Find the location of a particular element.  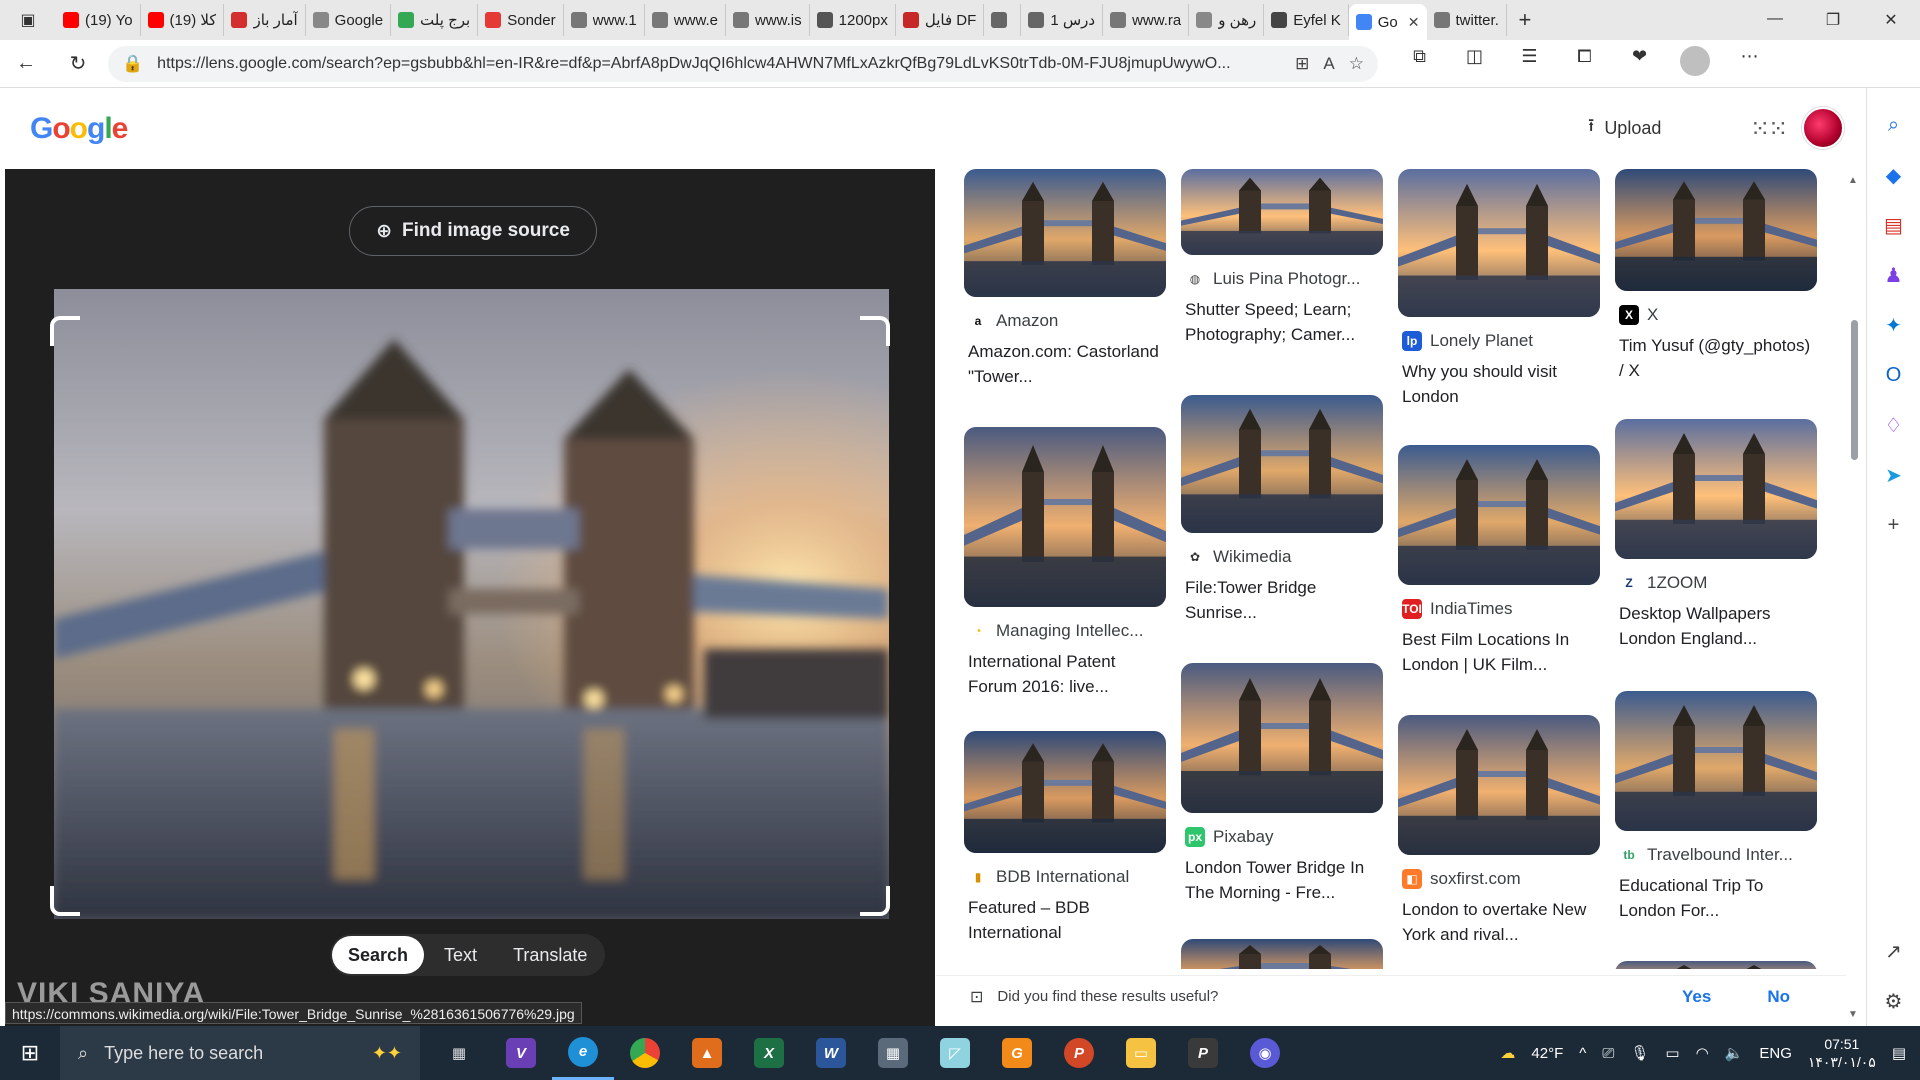

sidebar-copilot-icon: ✦ is located at coordinates (1893, 325).